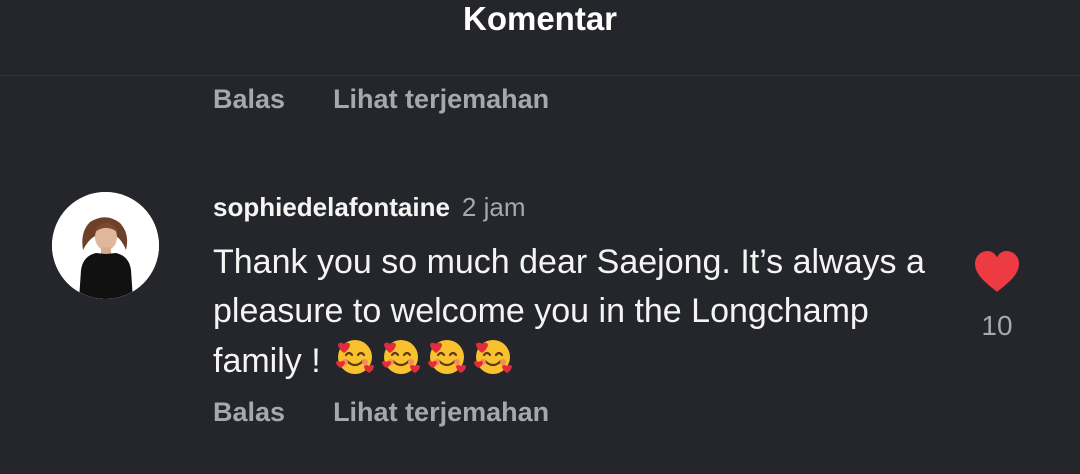 The width and height of the screenshot is (1080, 474). I want to click on comment-actions: Balas Lihat terjemahan, so click(381, 412).